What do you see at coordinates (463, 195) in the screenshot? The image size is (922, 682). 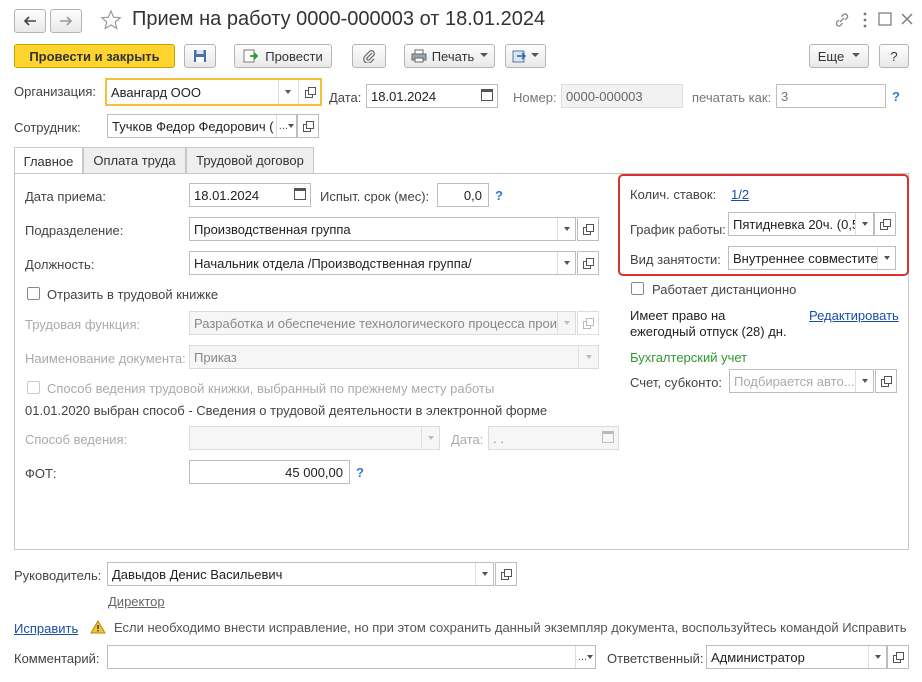 I see `probation-field: 0,0` at bounding box center [463, 195].